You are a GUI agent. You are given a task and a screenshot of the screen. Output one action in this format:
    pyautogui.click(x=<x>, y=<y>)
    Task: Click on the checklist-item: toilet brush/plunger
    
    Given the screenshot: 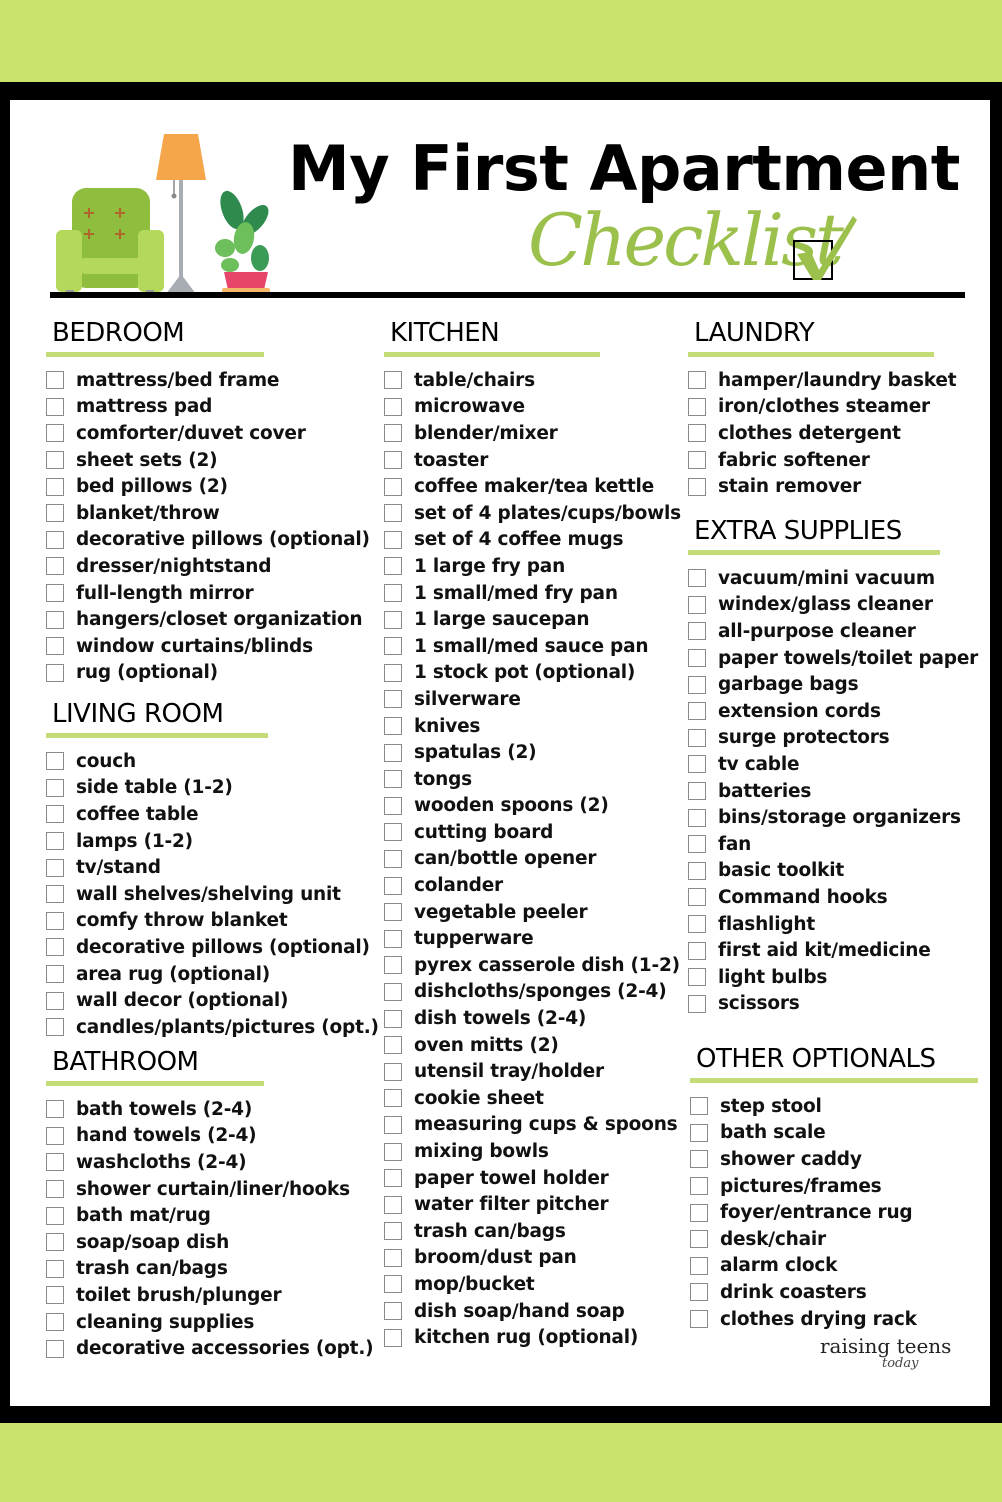 What is the action you would take?
    pyautogui.click(x=206, y=1295)
    